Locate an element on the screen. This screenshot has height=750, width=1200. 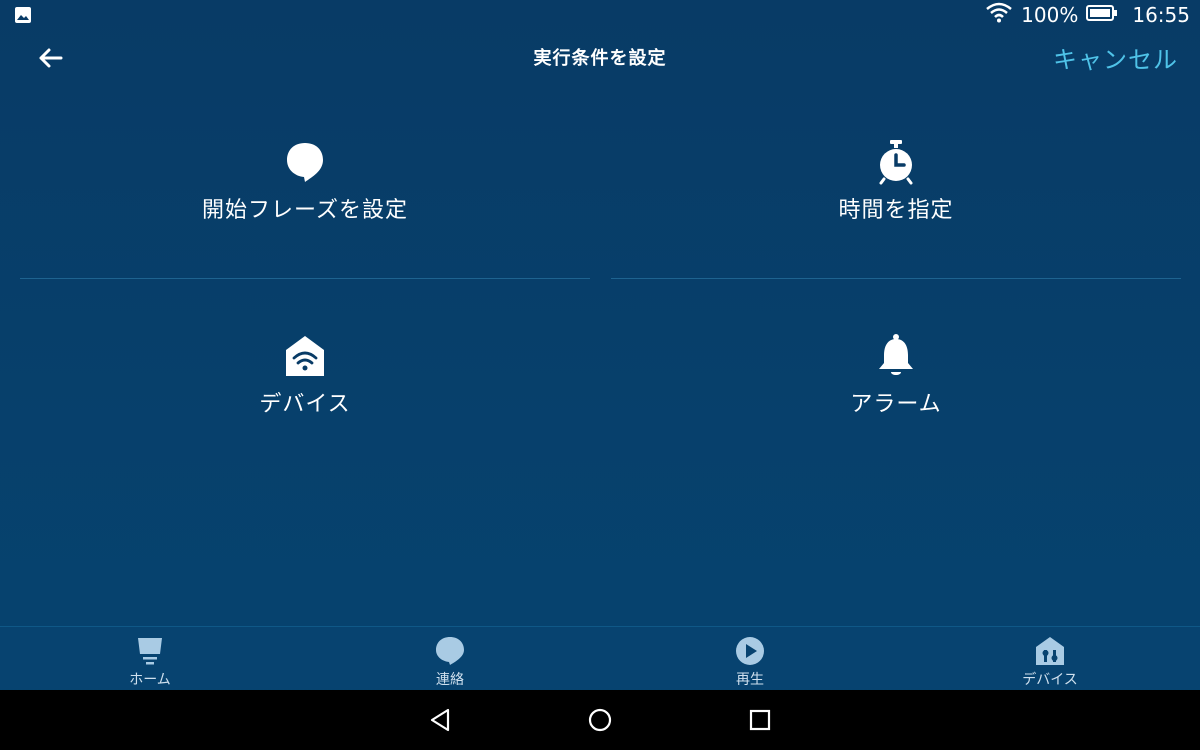
option-time: 時間を指定 is located at coordinates (896, 215).